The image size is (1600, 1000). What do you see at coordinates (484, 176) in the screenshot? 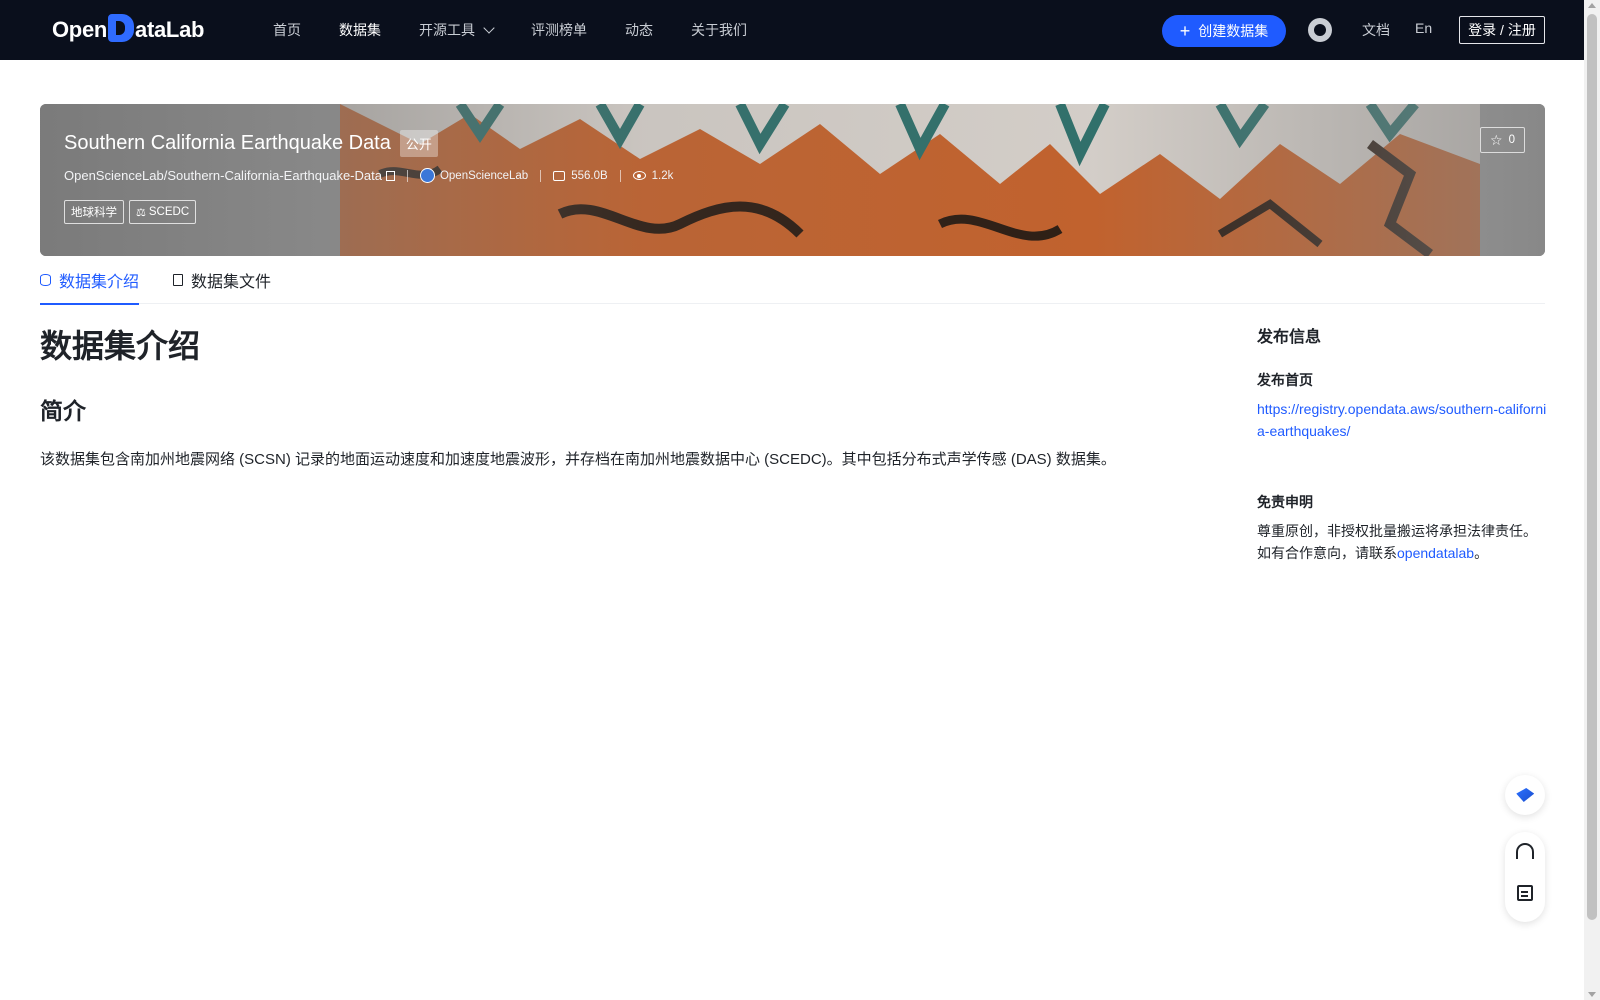
I see `org-name: OpenScienceLab` at bounding box center [484, 176].